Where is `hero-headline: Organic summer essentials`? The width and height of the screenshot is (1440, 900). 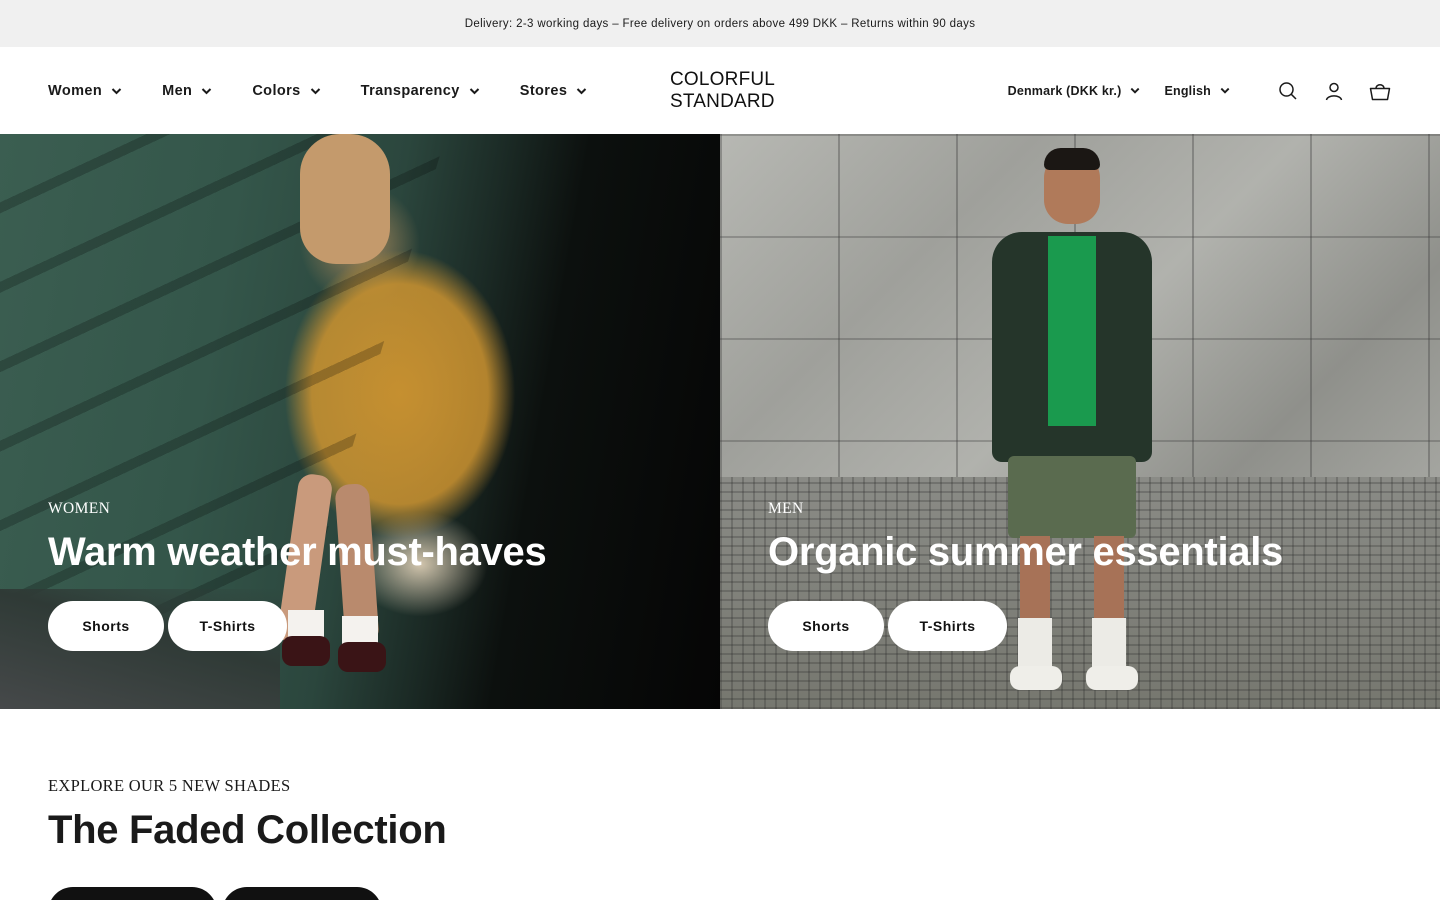 hero-headline: Organic summer essentials is located at coordinates (1025, 552).